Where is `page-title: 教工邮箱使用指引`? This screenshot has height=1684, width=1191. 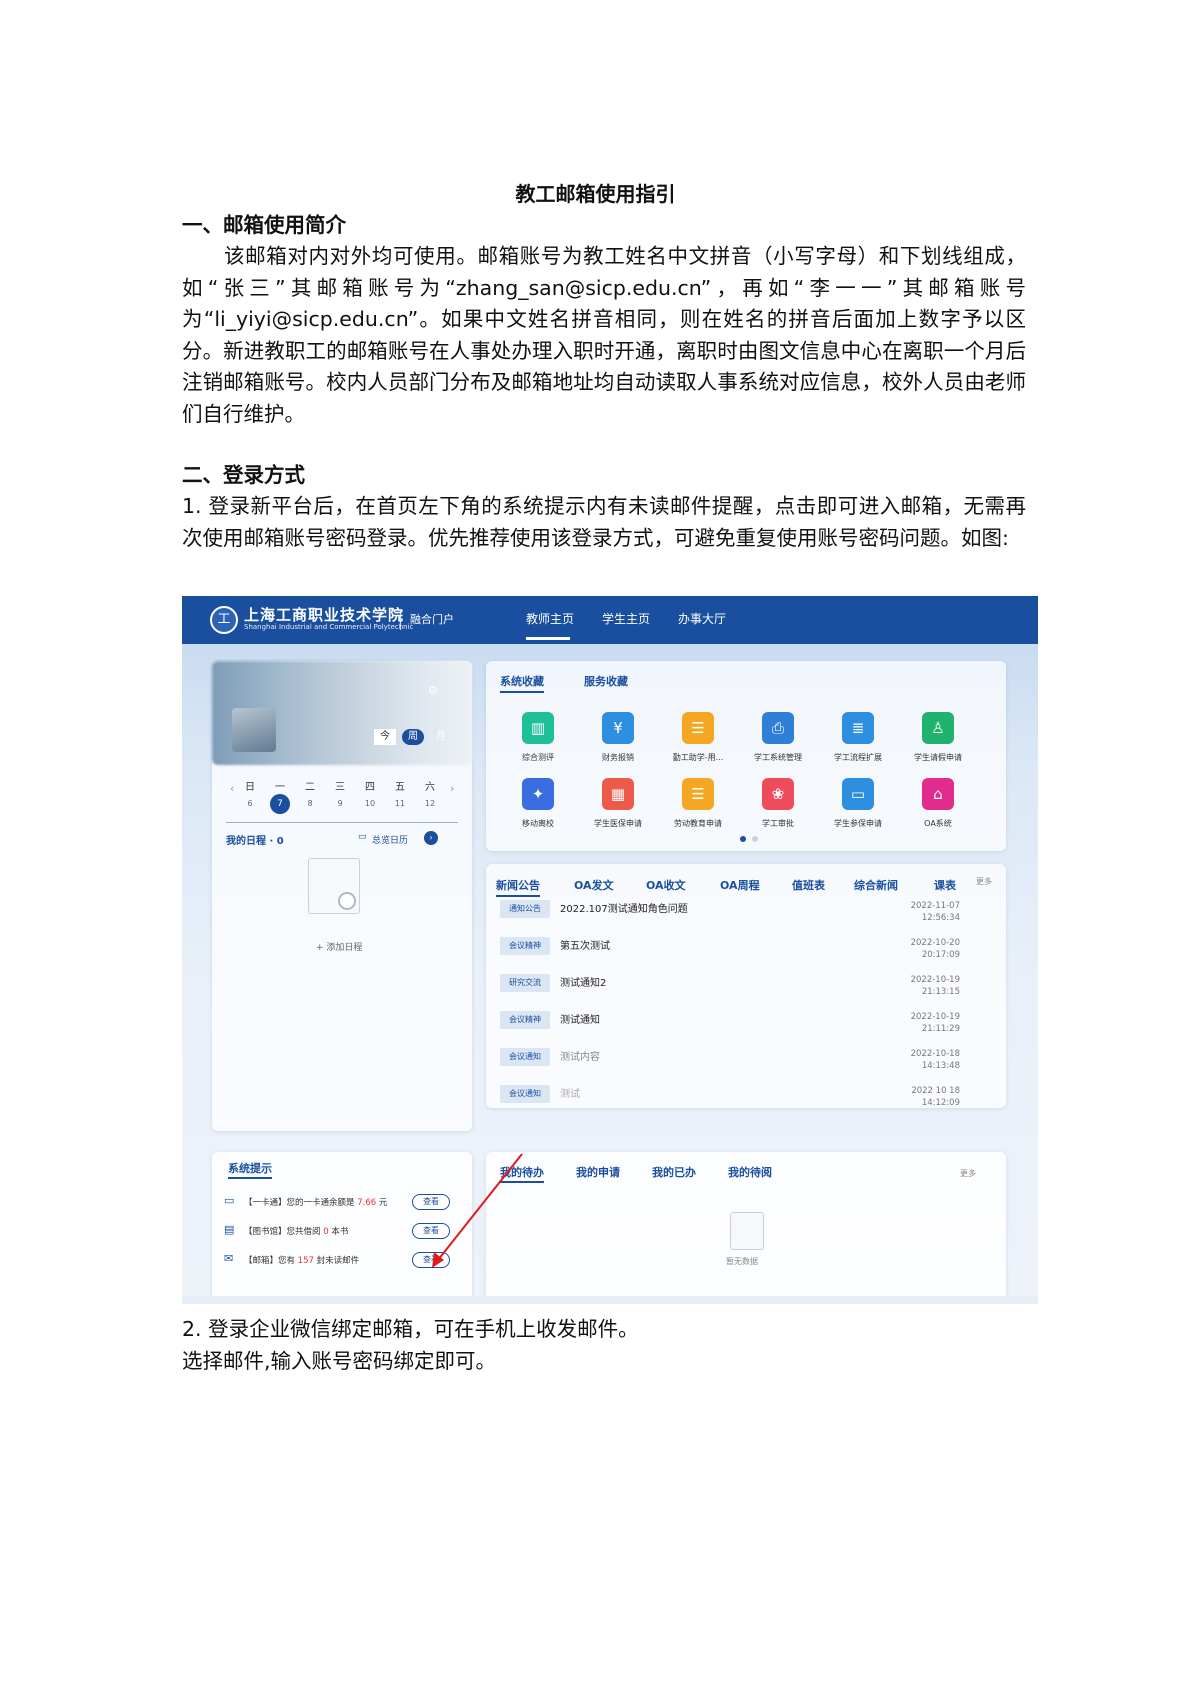 page-title: 教工邮箱使用指引 is located at coordinates (595, 194).